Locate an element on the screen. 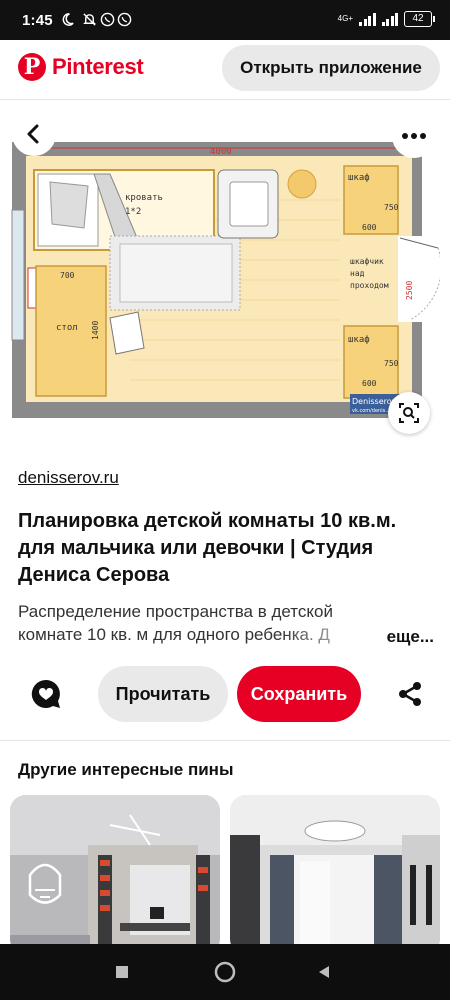 The image size is (450, 1000). save-button: Сохранить is located at coordinates (299, 694).